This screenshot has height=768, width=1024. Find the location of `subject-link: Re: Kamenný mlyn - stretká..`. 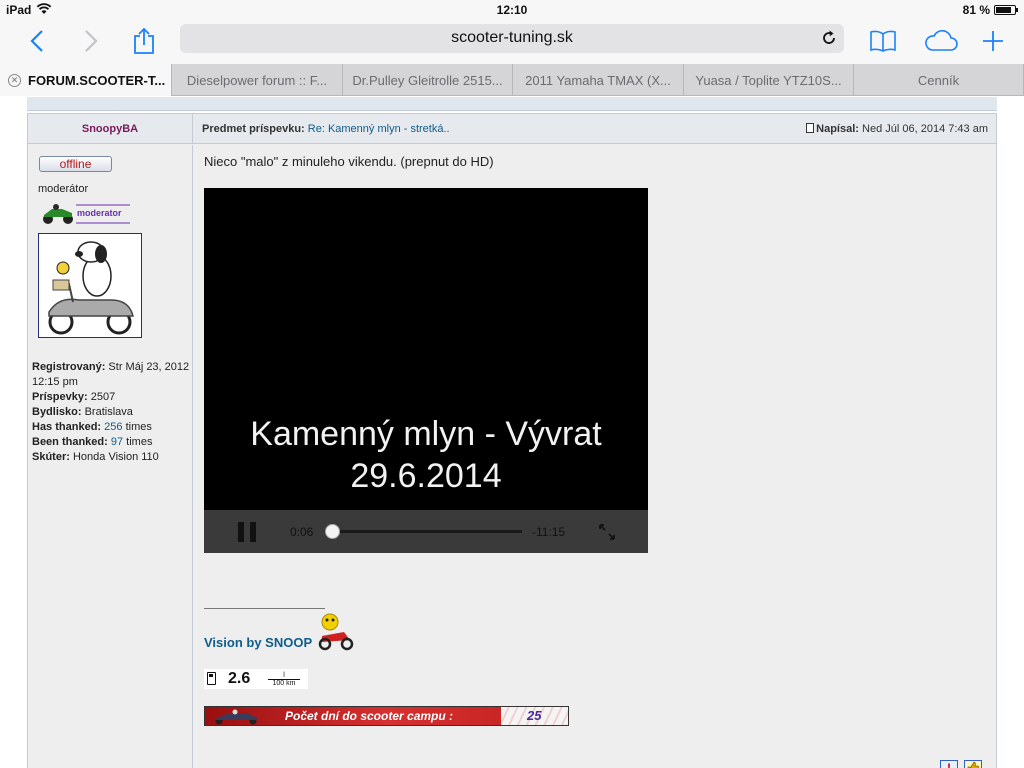

subject-link: Re: Kamenný mlyn - stretká.. is located at coordinates (379, 129).